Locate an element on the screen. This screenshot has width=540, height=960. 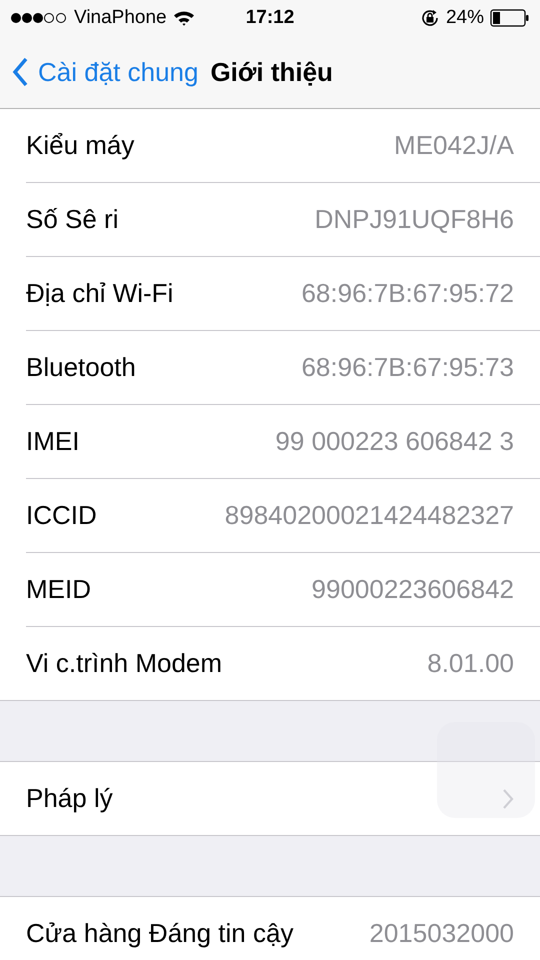
row-value: DNPJ91UQF8H6 is located at coordinates (414, 219).